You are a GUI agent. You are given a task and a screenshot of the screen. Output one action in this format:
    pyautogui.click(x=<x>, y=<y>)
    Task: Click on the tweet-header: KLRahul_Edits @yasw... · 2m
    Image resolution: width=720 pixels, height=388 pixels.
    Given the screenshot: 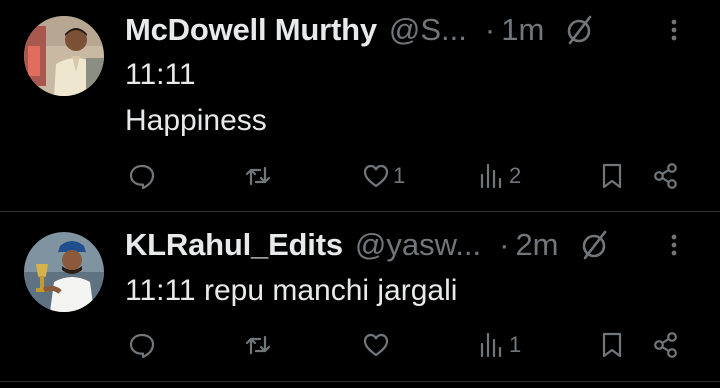 What is the action you would take?
    pyautogui.click(x=410, y=245)
    